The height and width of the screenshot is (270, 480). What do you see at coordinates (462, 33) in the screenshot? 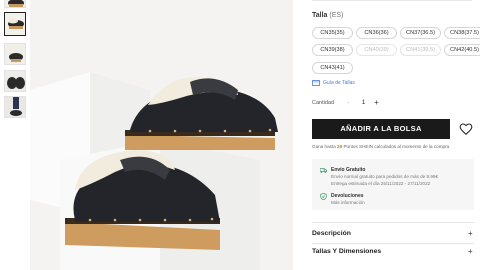
I see `size-option: CN38(37.5)` at bounding box center [462, 33].